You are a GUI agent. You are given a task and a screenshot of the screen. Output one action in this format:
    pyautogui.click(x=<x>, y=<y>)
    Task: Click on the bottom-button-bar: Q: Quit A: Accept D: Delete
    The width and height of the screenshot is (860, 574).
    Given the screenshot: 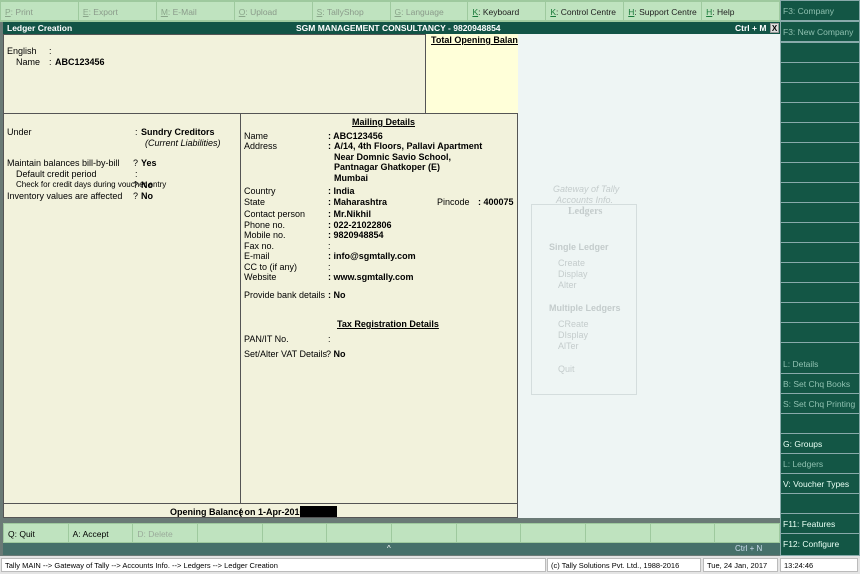 What is the action you would take?
    pyautogui.click(x=391, y=533)
    